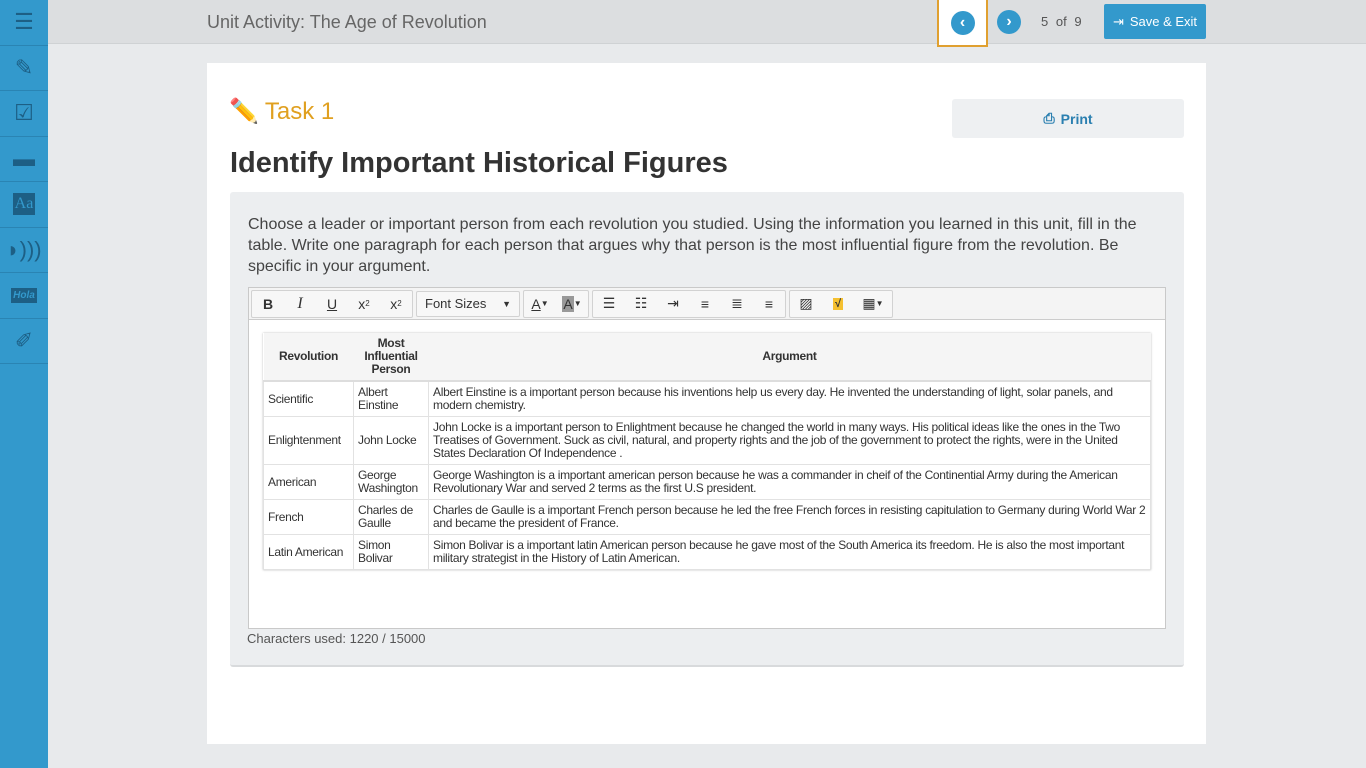 Image resolution: width=1366 pixels, height=768 pixels. Describe the element at coordinates (506, 303) in the screenshot. I see `caret-down-icon: ▼` at that location.